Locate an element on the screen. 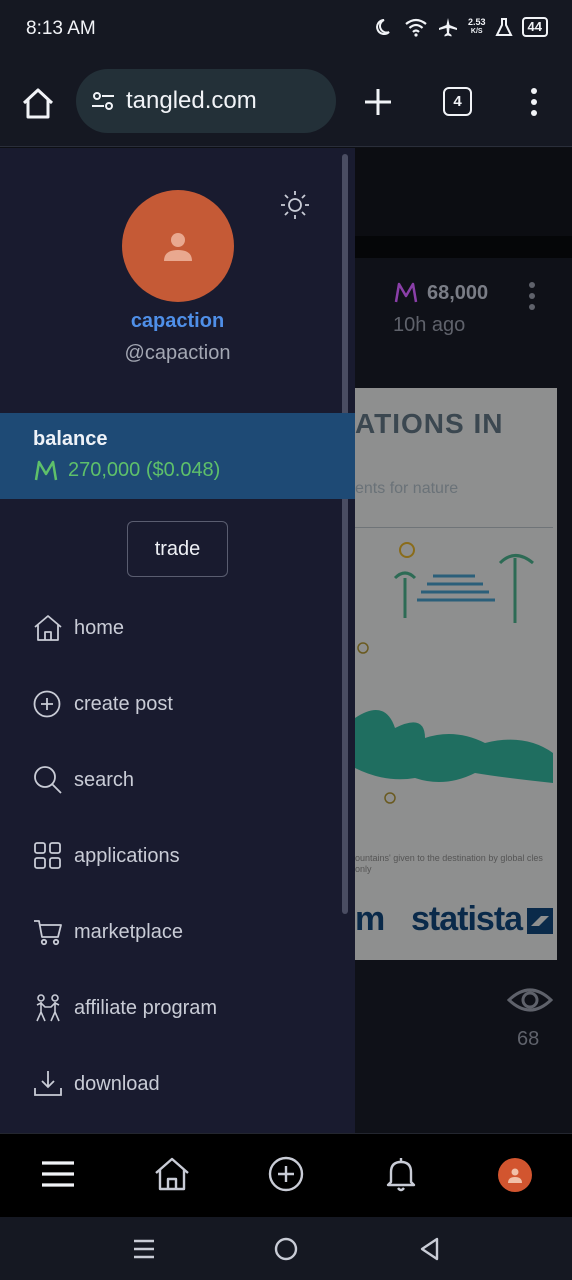  browser-toolbar: tangled.com 4 is located at coordinates (286, 102).